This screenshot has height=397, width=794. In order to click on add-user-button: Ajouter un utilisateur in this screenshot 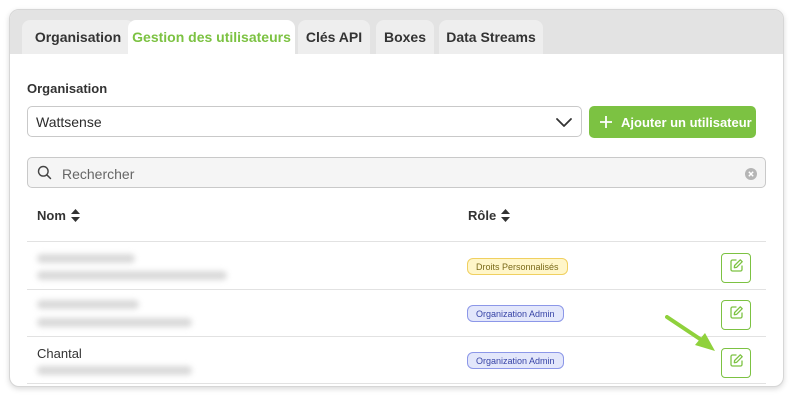, I will do `click(672, 122)`.